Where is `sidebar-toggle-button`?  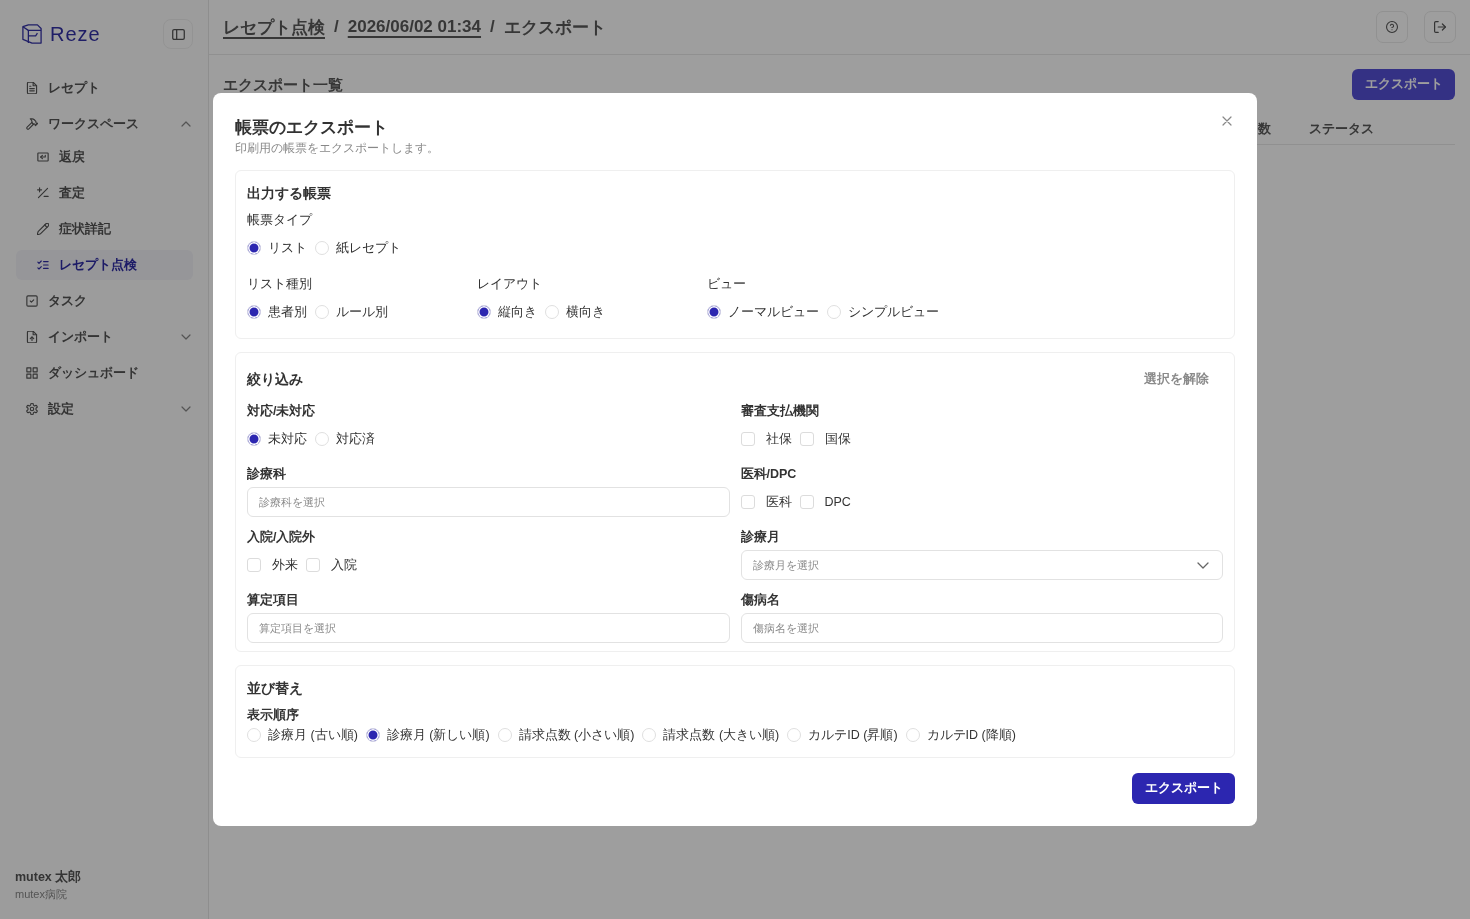 sidebar-toggle-button is located at coordinates (178, 34).